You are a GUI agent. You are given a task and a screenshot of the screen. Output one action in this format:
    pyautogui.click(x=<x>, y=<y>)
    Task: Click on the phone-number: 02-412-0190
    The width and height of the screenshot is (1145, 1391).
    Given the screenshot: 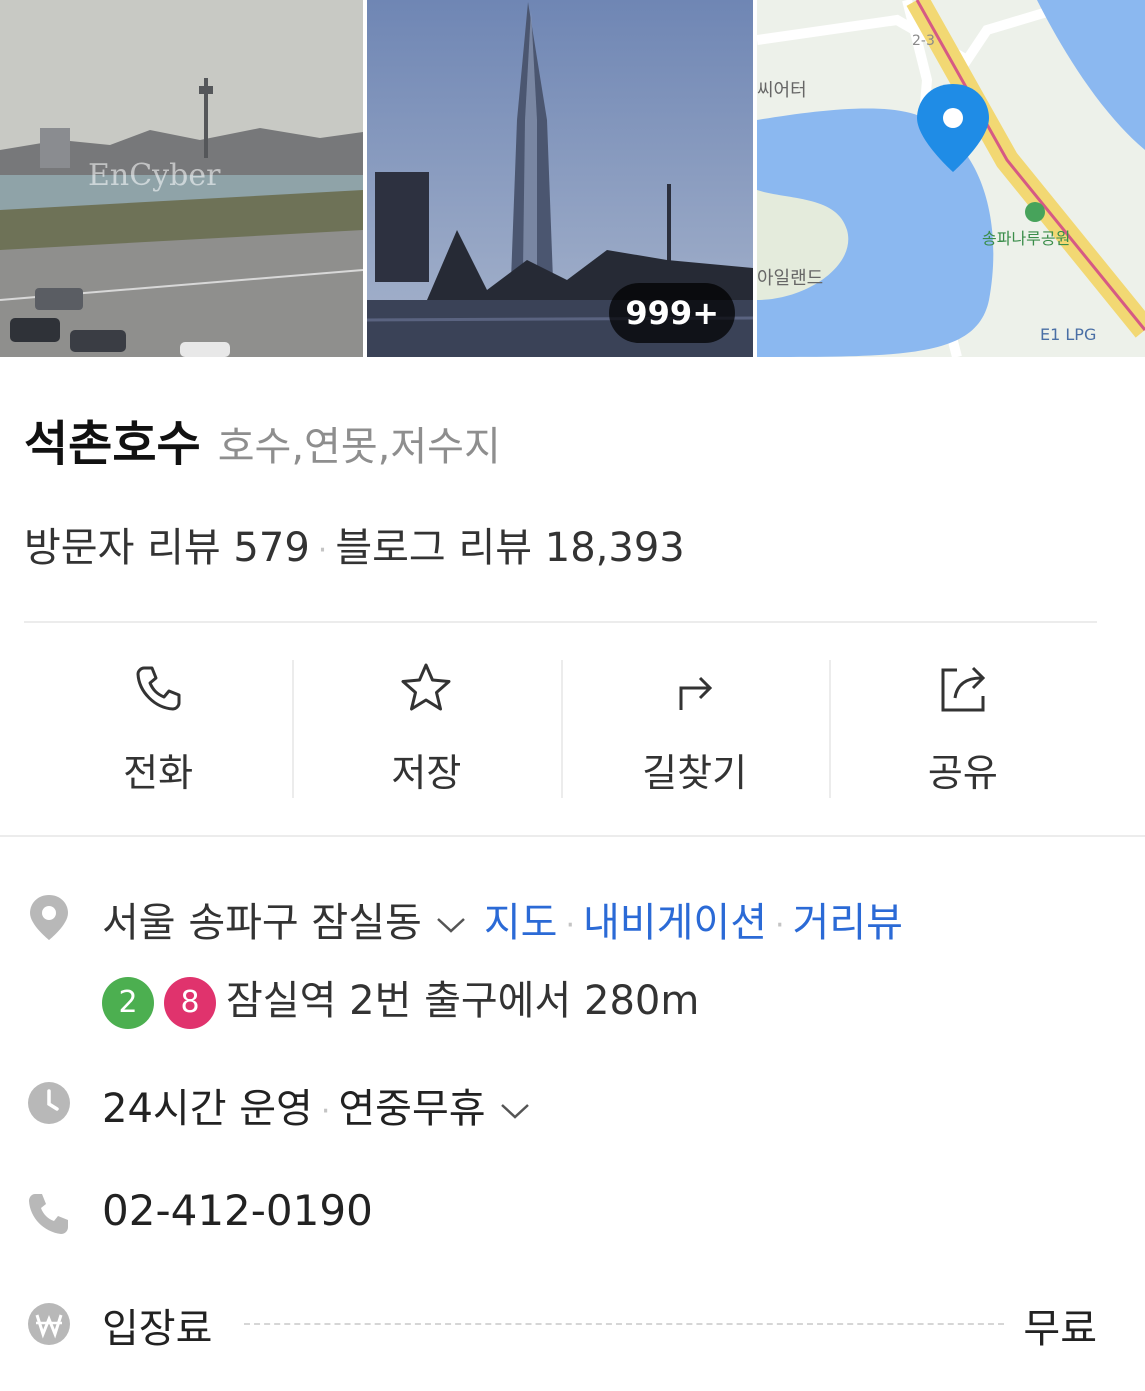 What is the action you would take?
    pyautogui.click(x=237, y=1210)
    